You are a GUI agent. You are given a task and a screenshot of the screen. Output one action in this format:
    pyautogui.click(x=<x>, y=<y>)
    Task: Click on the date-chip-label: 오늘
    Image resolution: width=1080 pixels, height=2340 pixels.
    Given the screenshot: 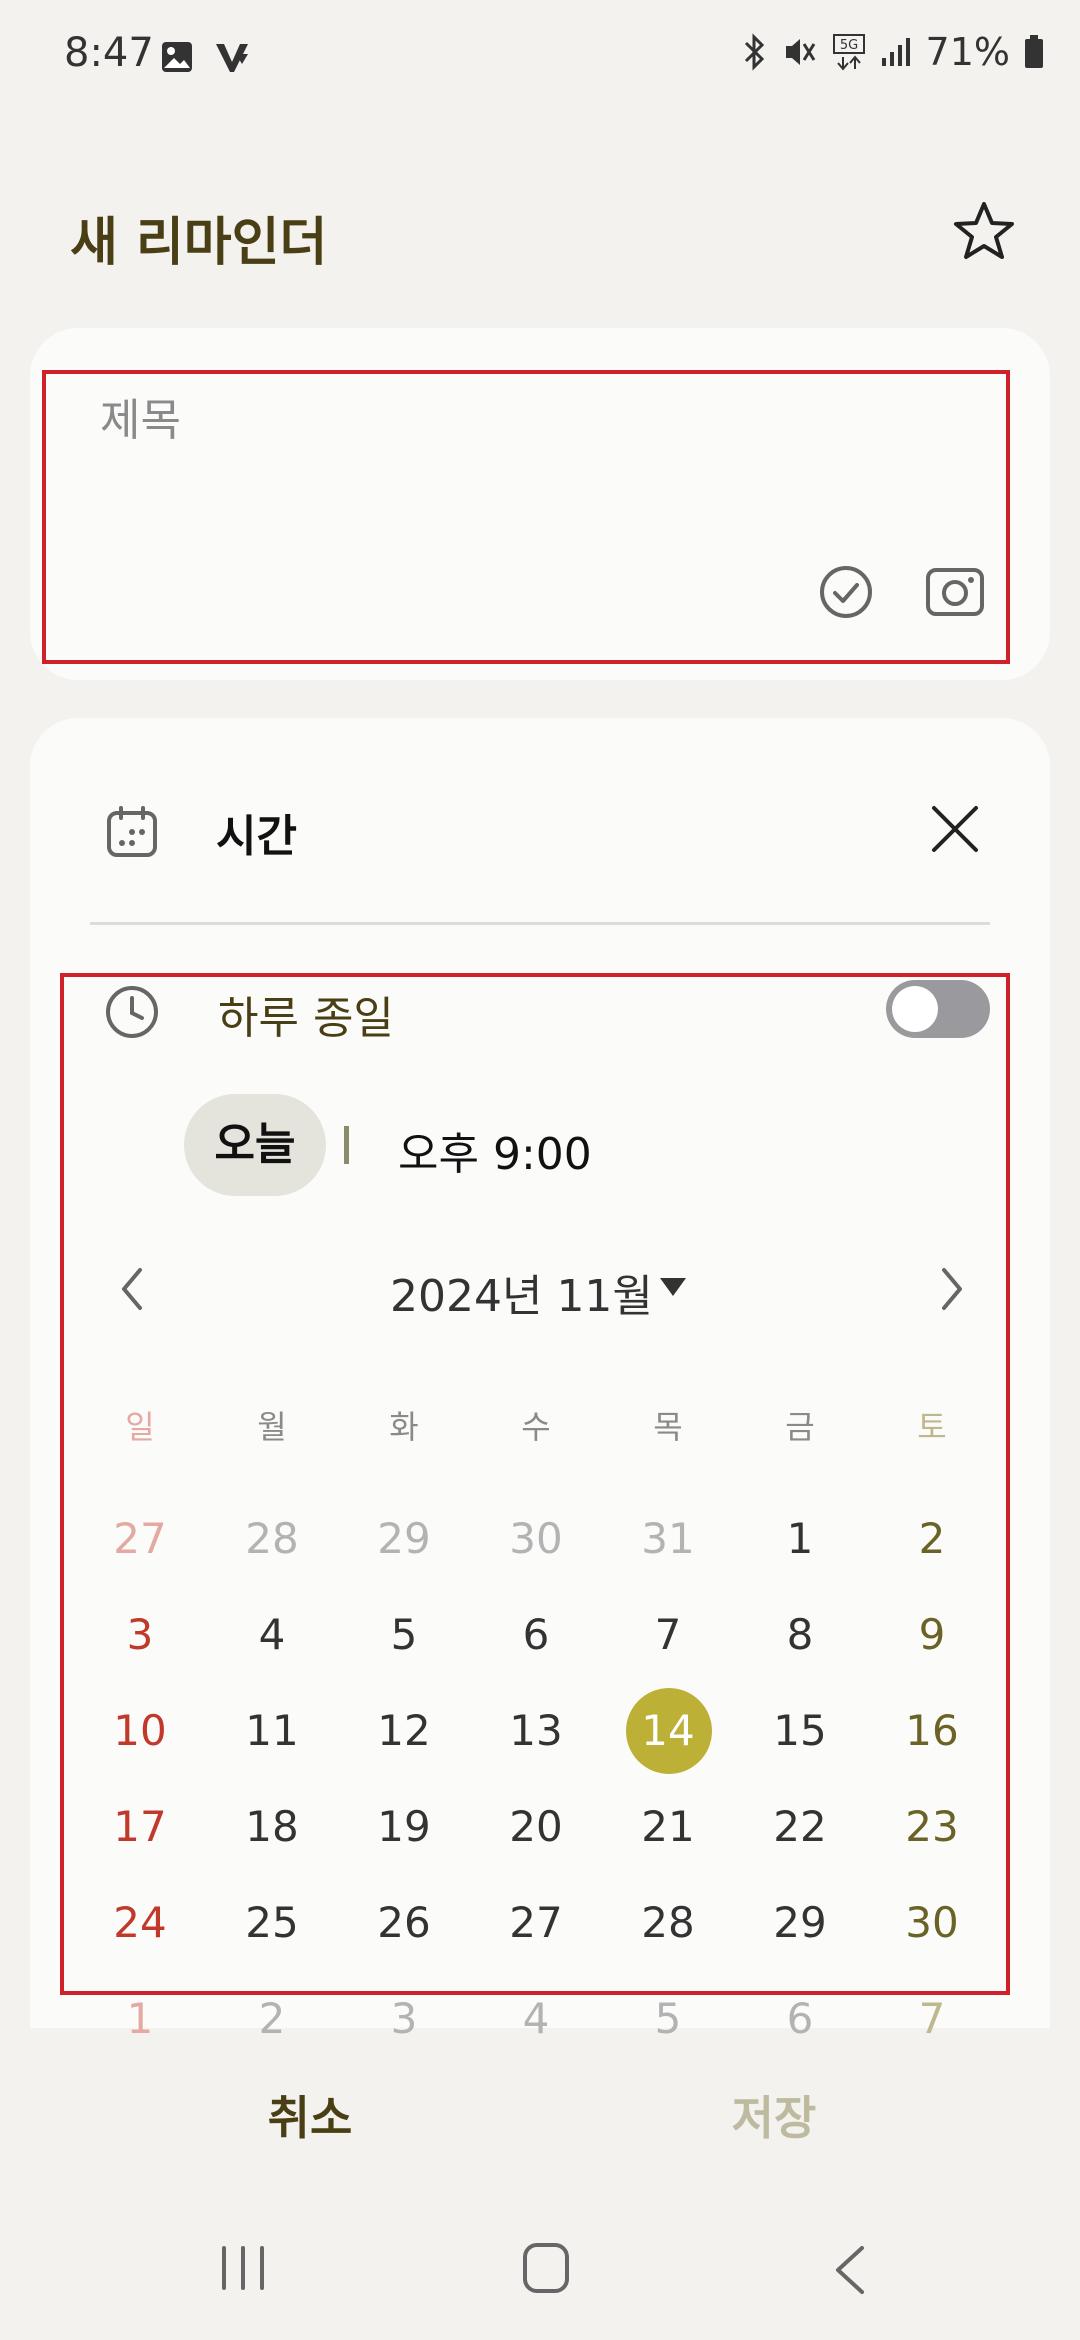 What is the action you would take?
    pyautogui.click(x=255, y=1144)
    